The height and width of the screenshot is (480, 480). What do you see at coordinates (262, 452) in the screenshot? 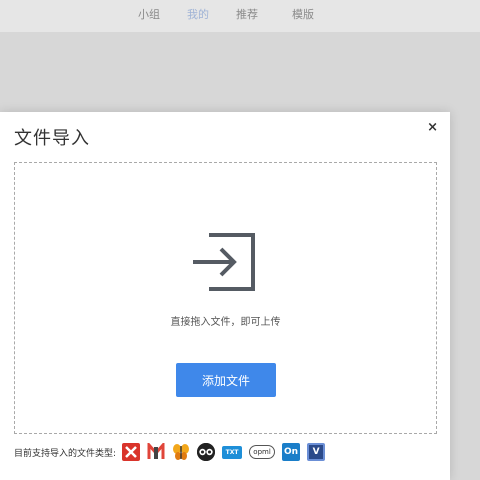
I see `opml-icon: opml` at bounding box center [262, 452].